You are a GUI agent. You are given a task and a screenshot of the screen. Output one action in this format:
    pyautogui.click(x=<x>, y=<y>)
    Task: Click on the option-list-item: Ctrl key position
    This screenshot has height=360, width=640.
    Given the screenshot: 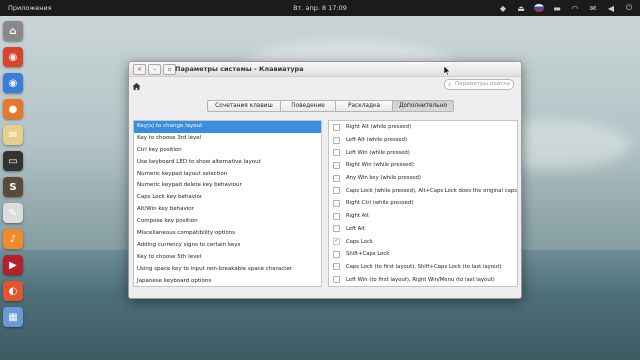 What is the action you would take?
    pyautogui.click(x=227, y=151)
    